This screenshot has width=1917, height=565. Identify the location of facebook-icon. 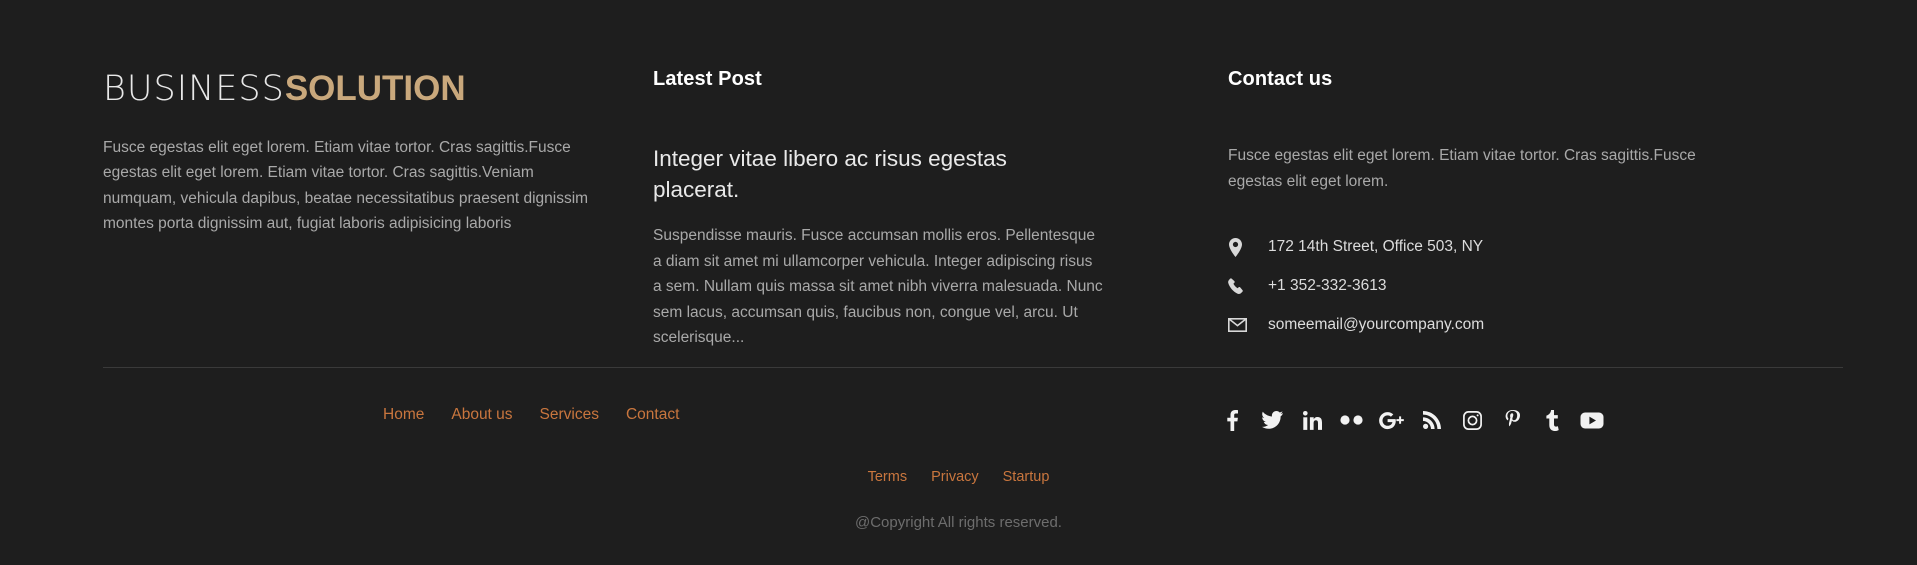
(1232, 420).